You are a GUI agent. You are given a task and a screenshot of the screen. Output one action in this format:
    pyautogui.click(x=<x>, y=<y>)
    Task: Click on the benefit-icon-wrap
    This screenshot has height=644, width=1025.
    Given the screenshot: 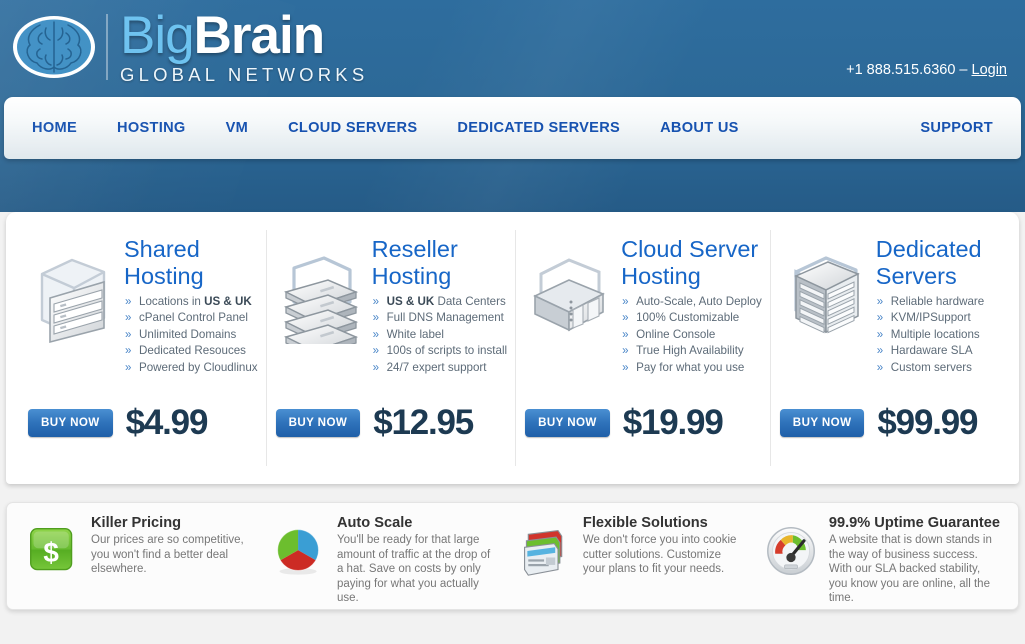 What is the action you would take?
    pyautogui.click(x=547, y=556)
    